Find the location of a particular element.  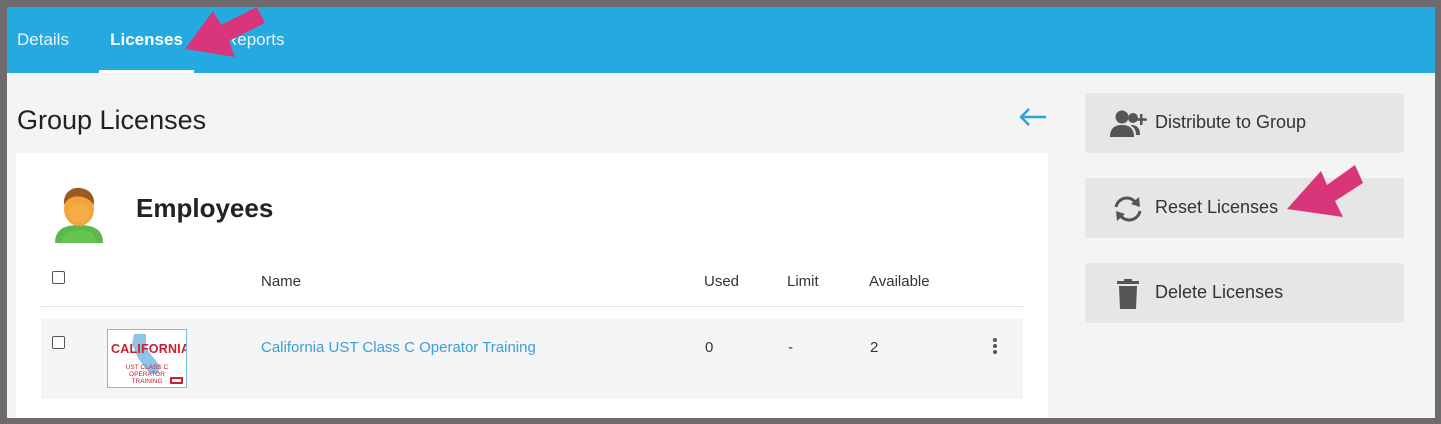

header-divider is located at coordinates (532, 306).